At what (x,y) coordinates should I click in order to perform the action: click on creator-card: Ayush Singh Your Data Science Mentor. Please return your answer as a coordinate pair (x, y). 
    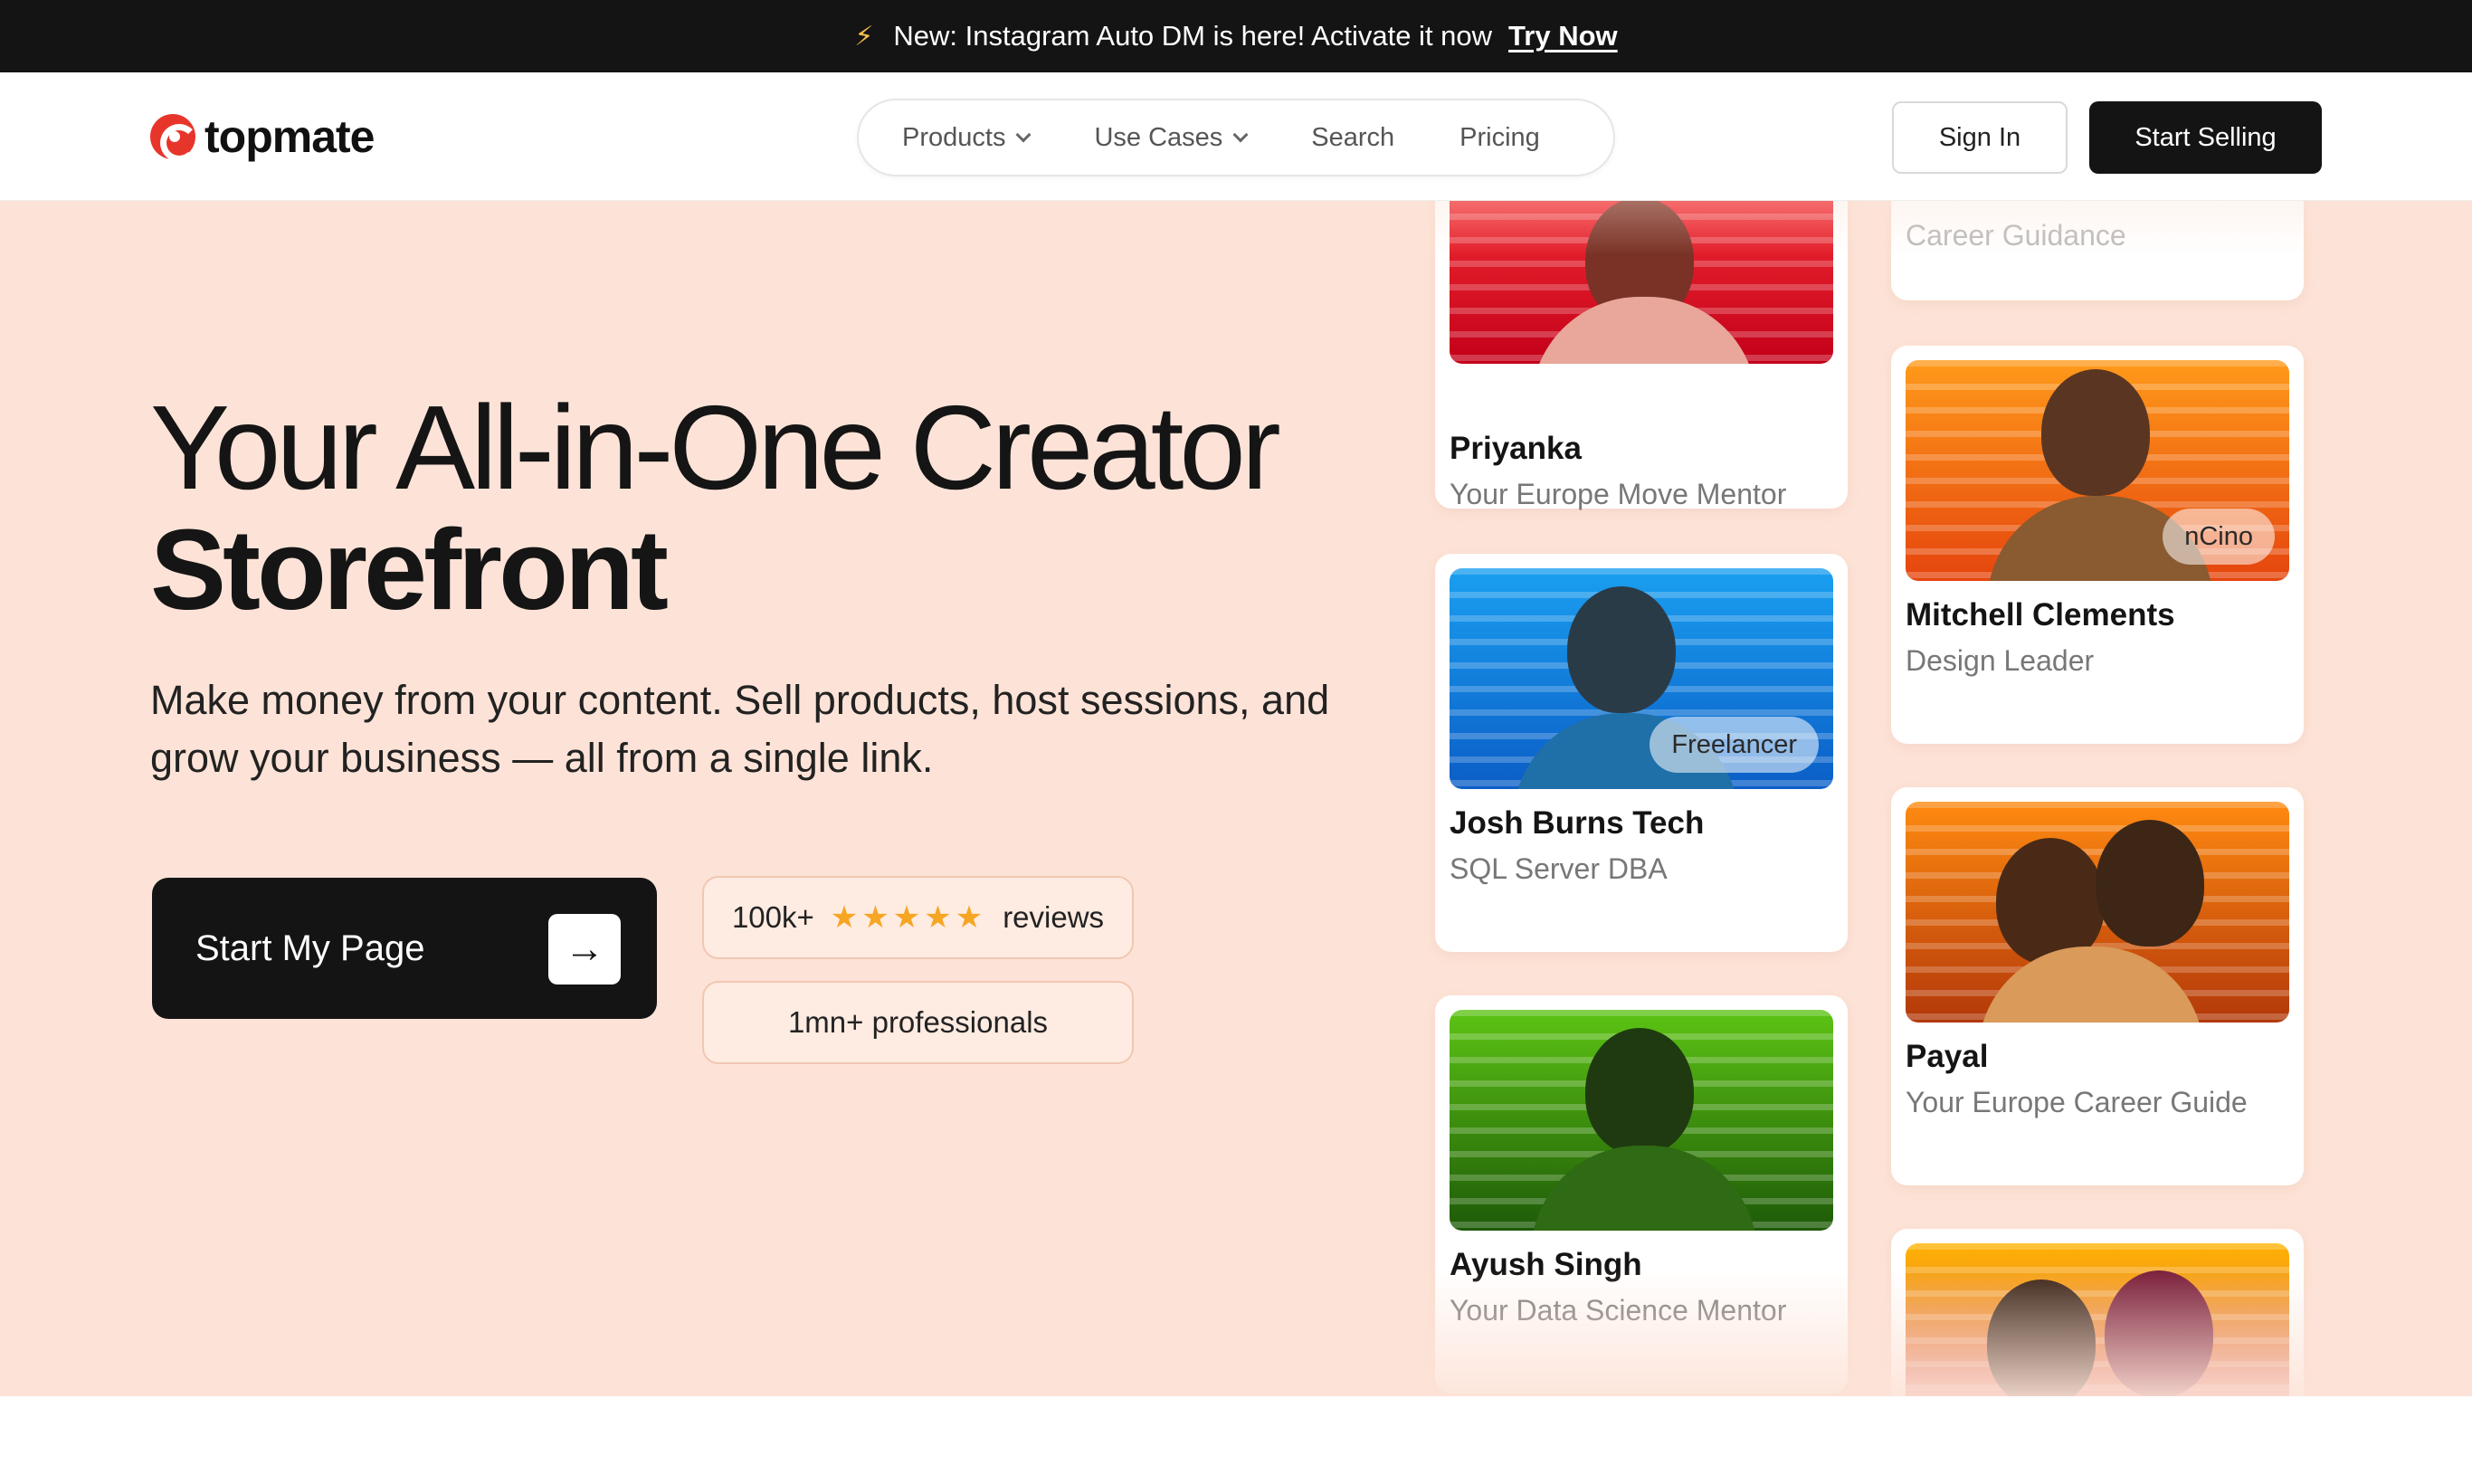
    Looking at the image, I should click on (1641, 1194).